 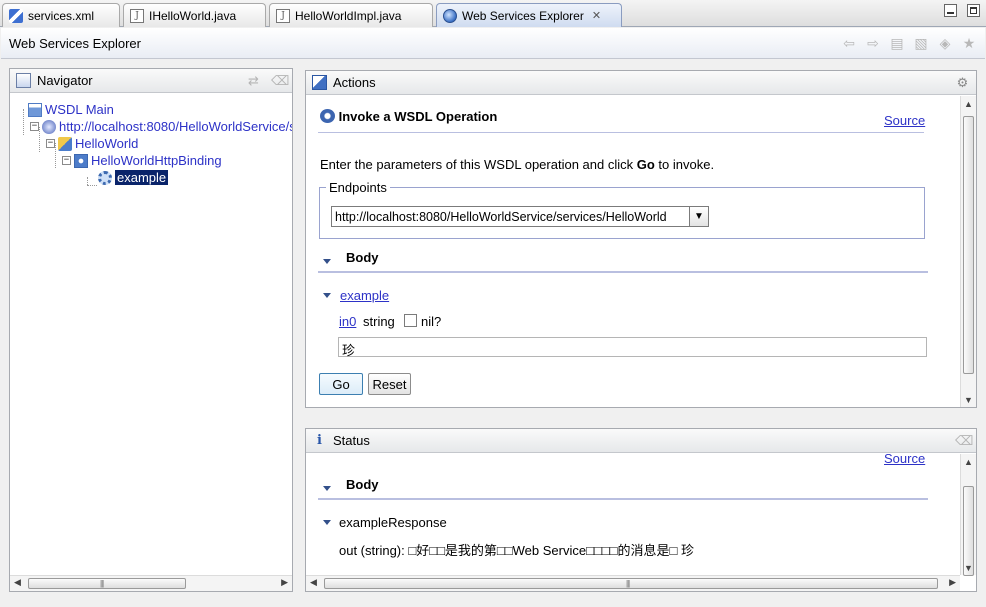 I want to click on tab-services-xml: services.xml, so click(x=61, y=15).